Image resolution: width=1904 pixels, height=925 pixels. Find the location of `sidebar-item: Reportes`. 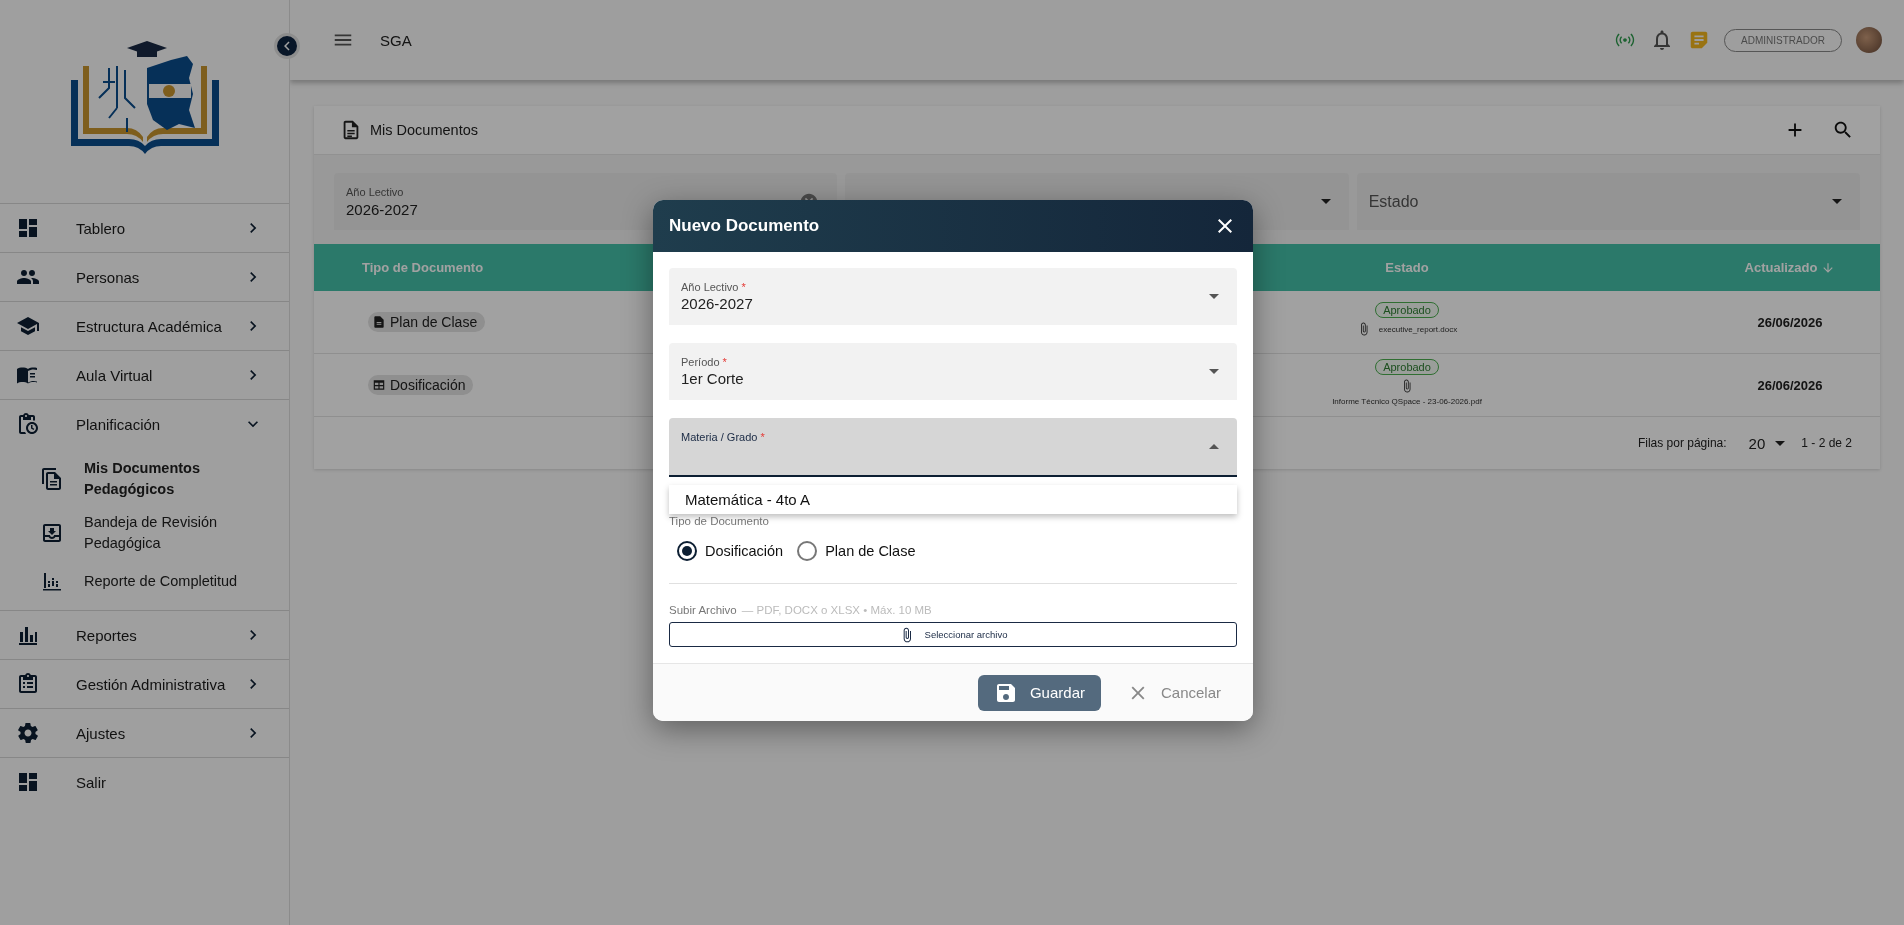

sidebar-item: Reportes is located at coordinates (144, 634).